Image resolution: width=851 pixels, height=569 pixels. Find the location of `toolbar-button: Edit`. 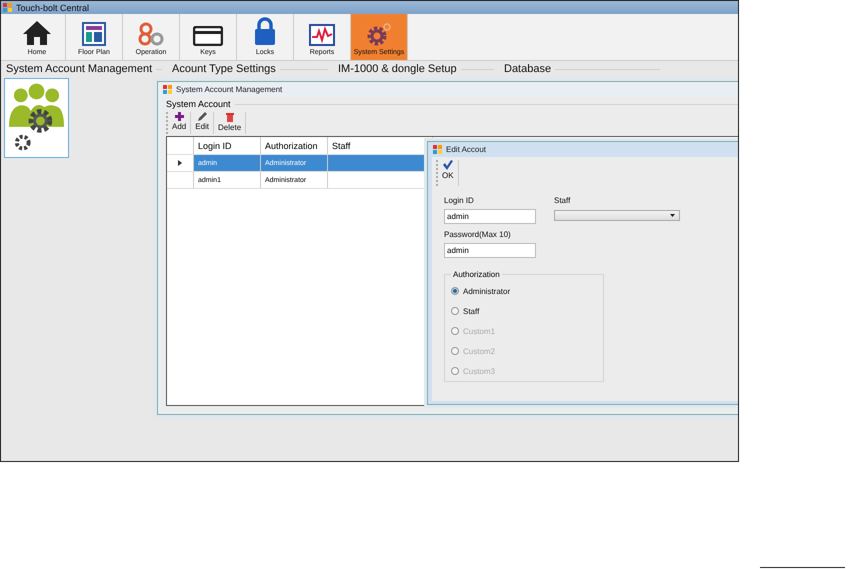

toolbar-button: Edit is located at coordinates (202, 123).